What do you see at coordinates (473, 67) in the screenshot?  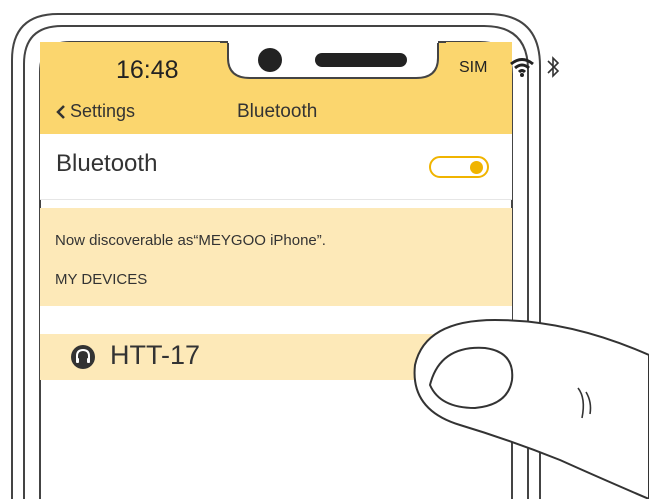 I see `carrier-label: SIM` at bounding box center [473, 67].